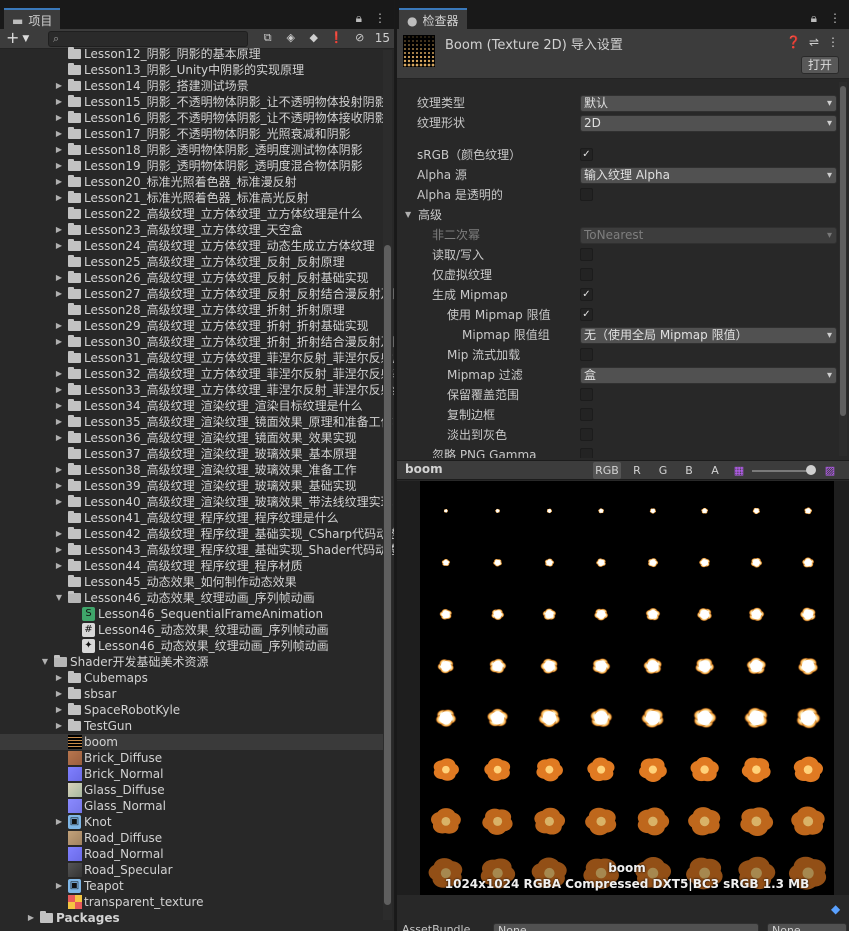 The width and height of the screenshot is (849, 931). Describe the element at coordinates (191, 486) in the screenshot. I see `tree-item: ▶ Lesson39_高级纹理_渲染纹理_玻璃效果_基础实现` at that location.